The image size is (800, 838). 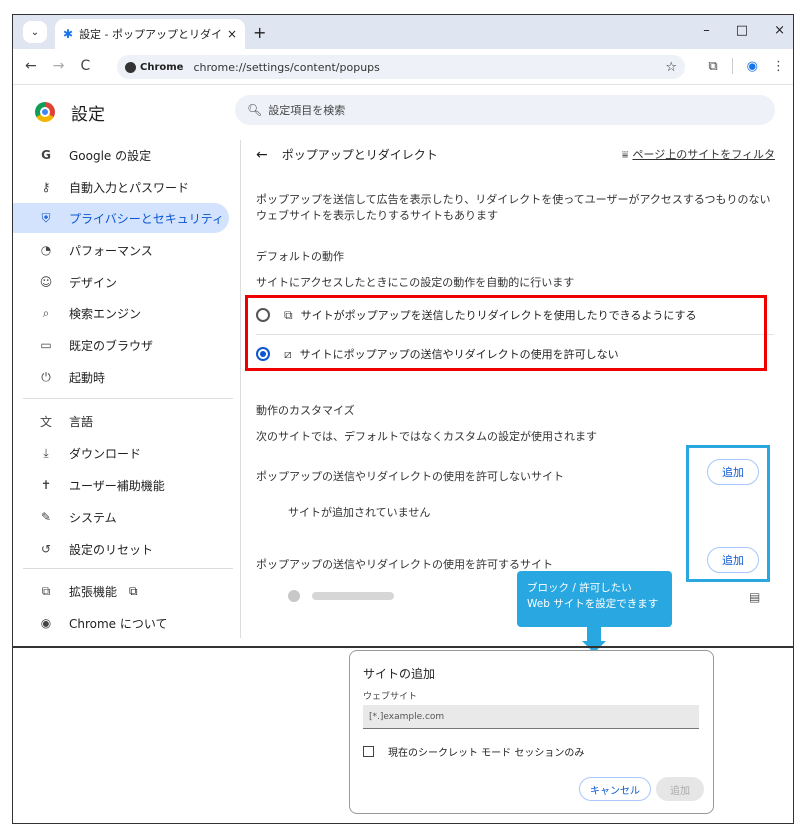 I want to click on sidebar-main-divider, so click(x=240, y=389).